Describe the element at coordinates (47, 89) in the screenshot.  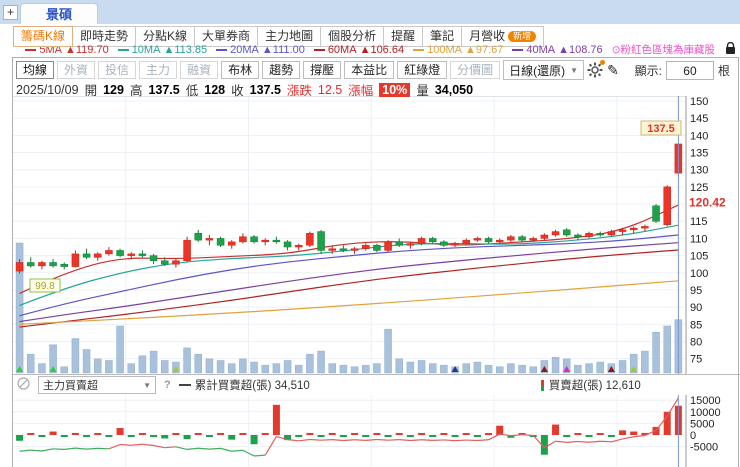
I see `trade-date: 2025/10/09` at that location.